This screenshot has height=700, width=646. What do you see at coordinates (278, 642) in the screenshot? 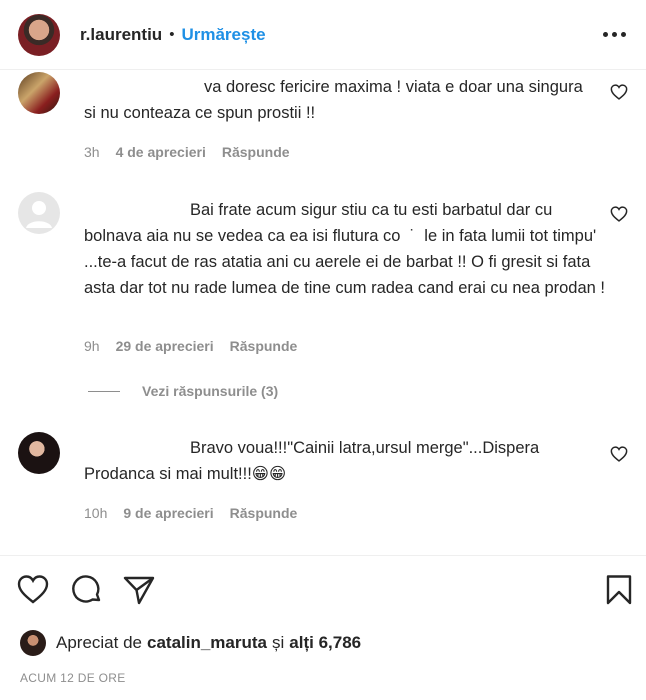
I see `liked-by-conjunction: și` at bounding box center [278, 642].